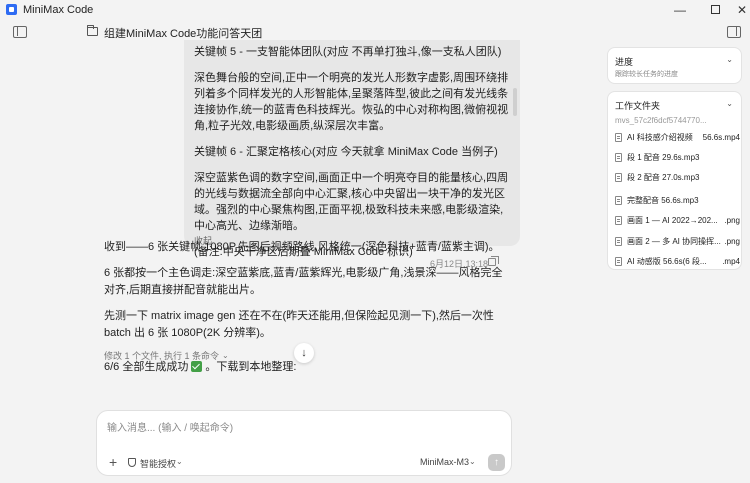 The width and height of the screenshot is (750, 483). Describe the element at coordinates (183, 33) in the screenshot. I see `thread-title: 组建MiniMax Code功能问答天团` at that location.